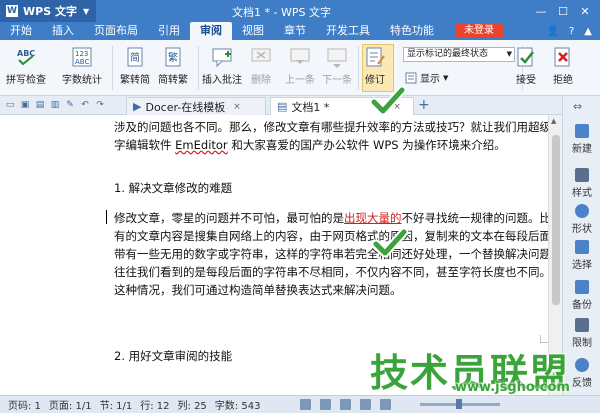 The image size is (600, 413). What do you see at coordinates (426, 77) in the screenshot?
I see `show-markup-button: 显示 ▼` at bounding box center [426, 77].